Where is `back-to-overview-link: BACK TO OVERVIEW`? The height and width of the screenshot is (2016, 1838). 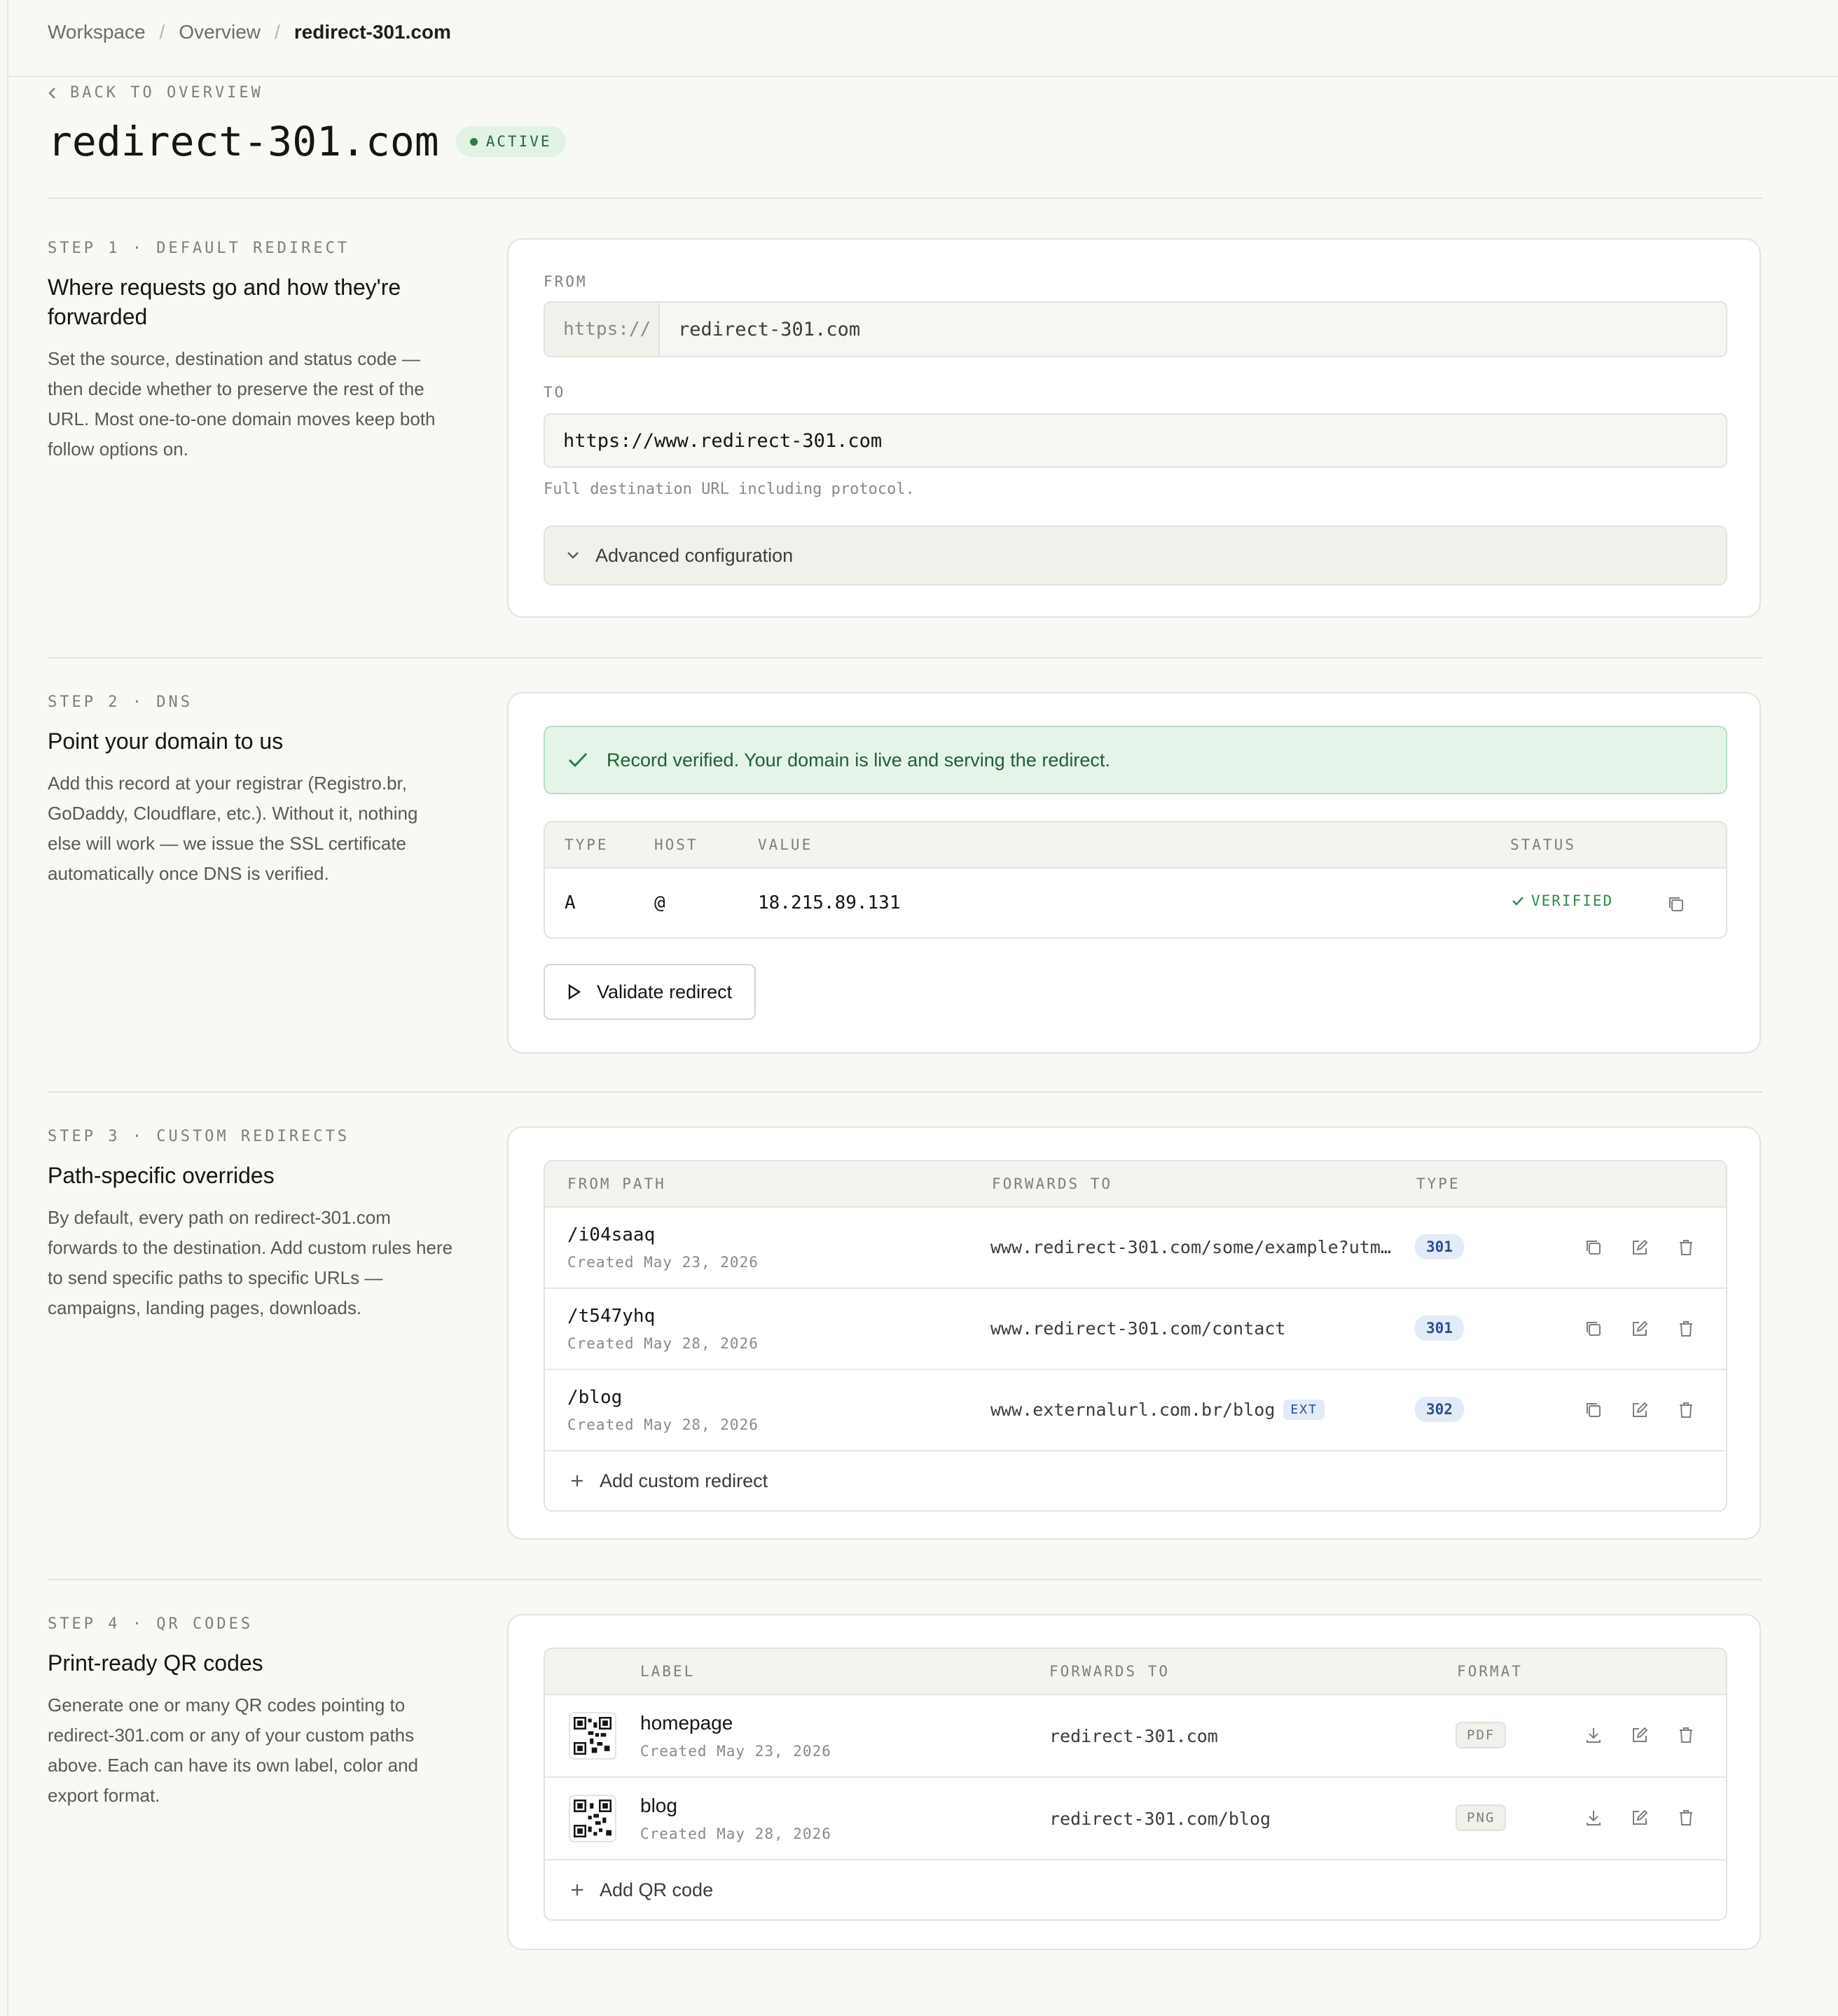
back-to-overview-link: BACK TO OVERVIEW is located at coordinates (155, 93).